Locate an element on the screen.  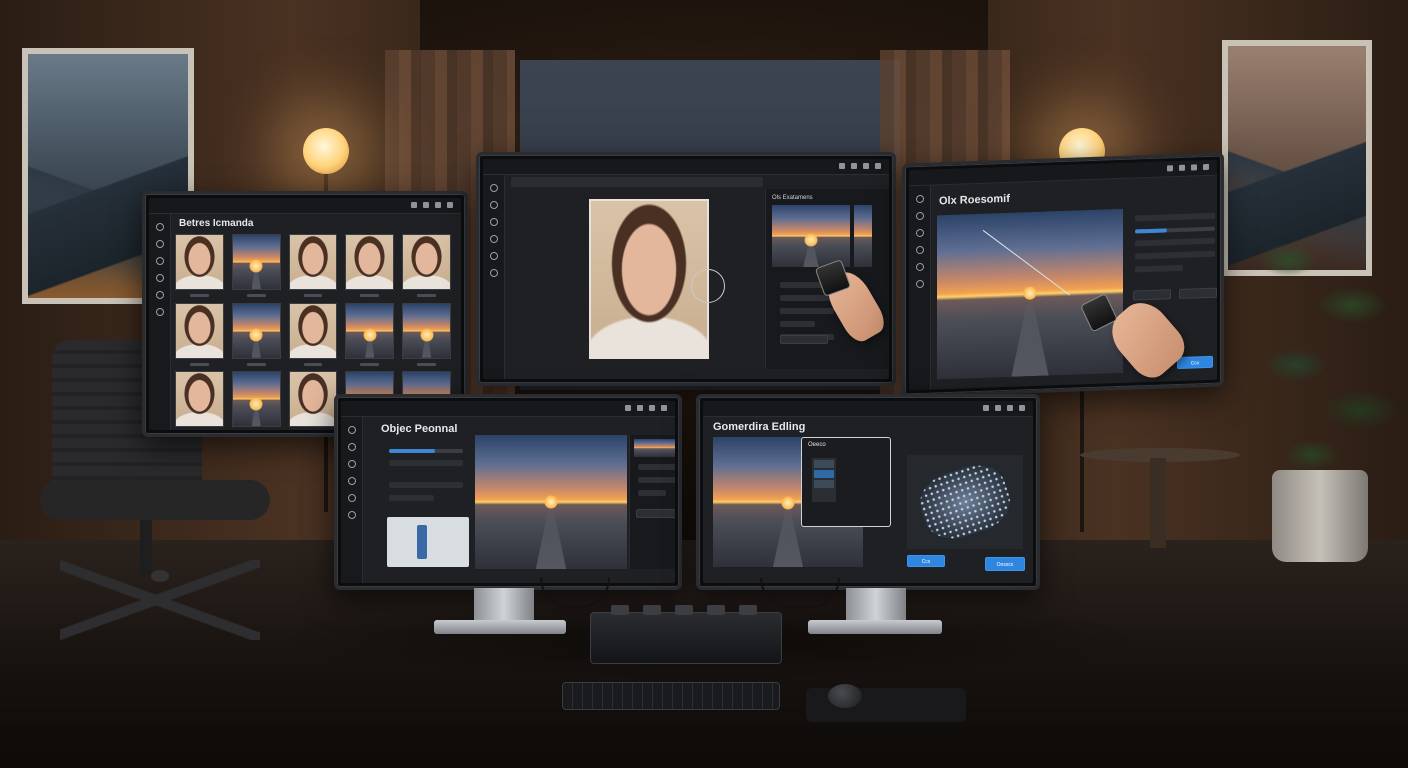
portrait-photo is located at coordinates (649, 279).